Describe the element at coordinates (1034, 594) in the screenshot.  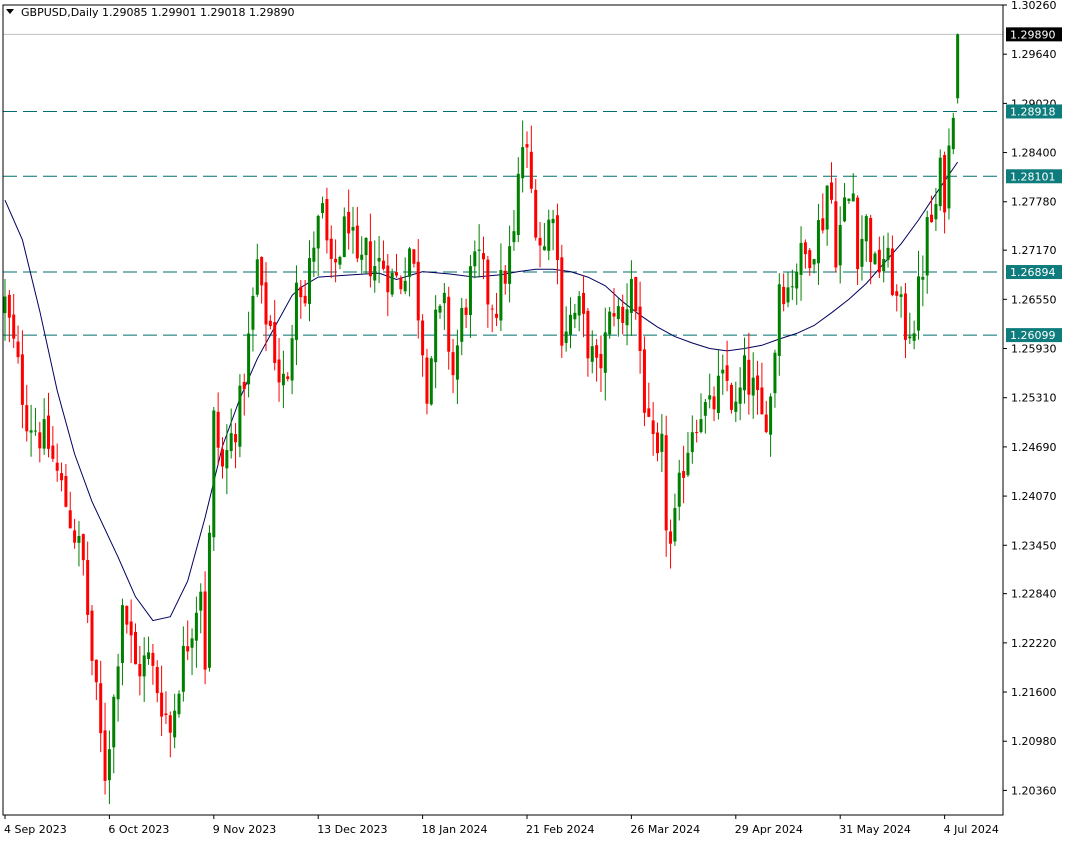
I see `y-tick-label: 1.22840` at that location.